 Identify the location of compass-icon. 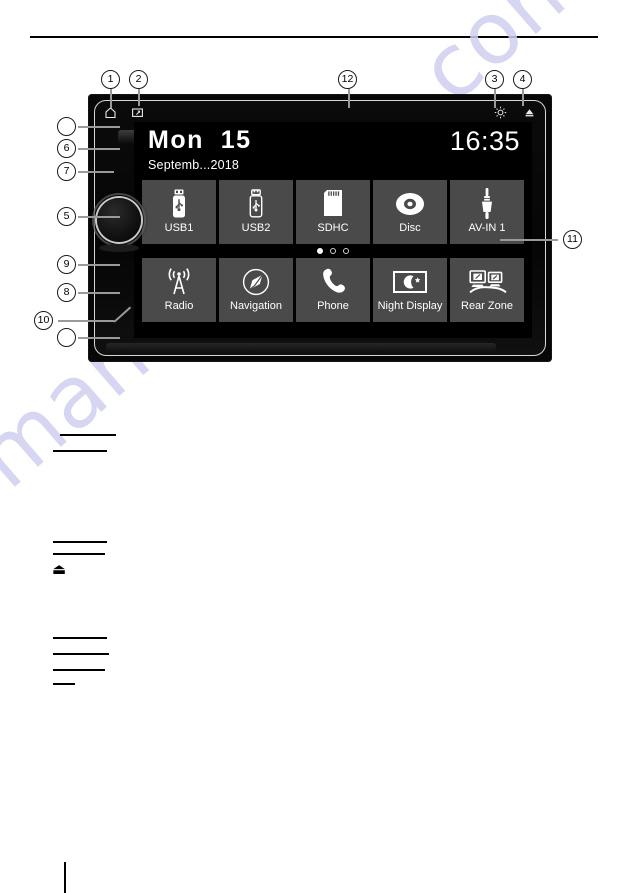
(256, 282).